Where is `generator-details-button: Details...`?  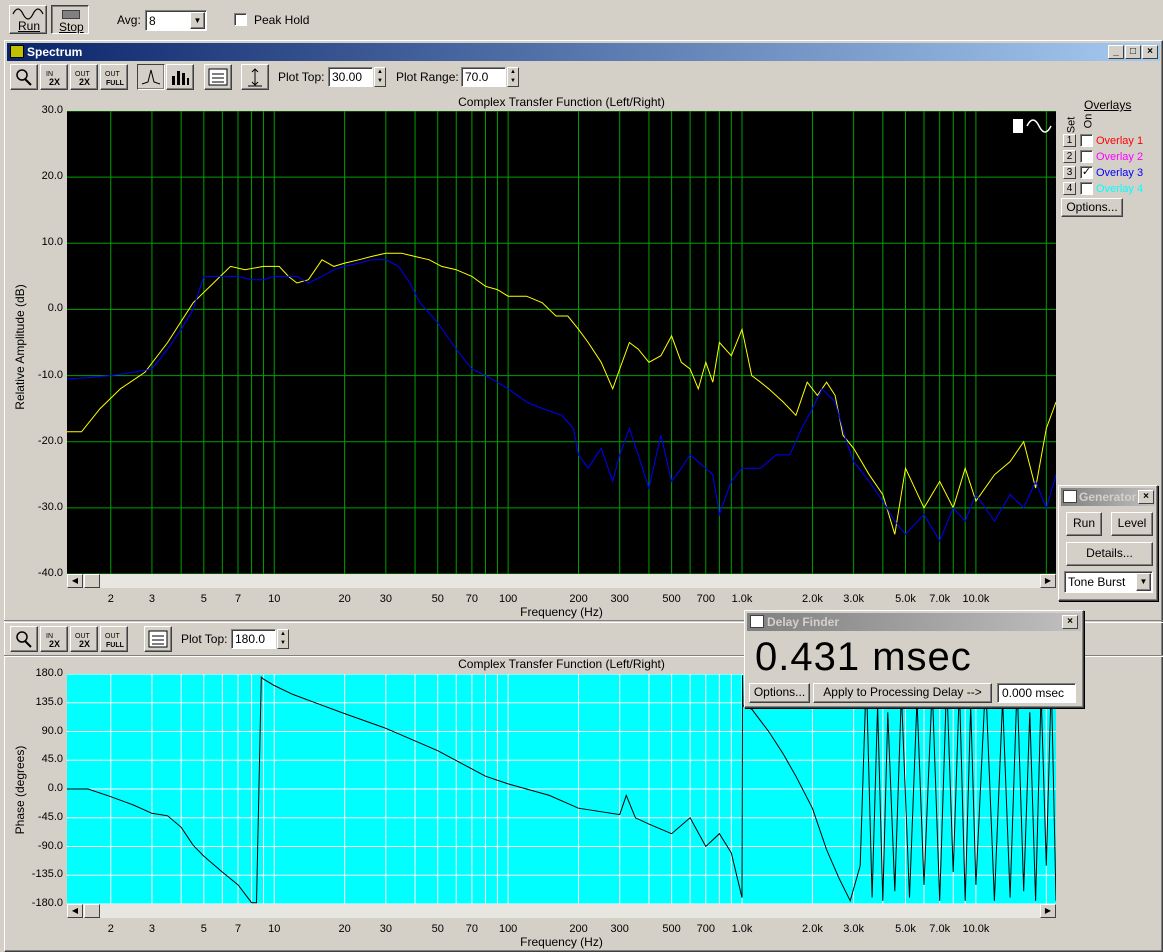
generator-details-button: Details... is located at coordinates (1109, 554).